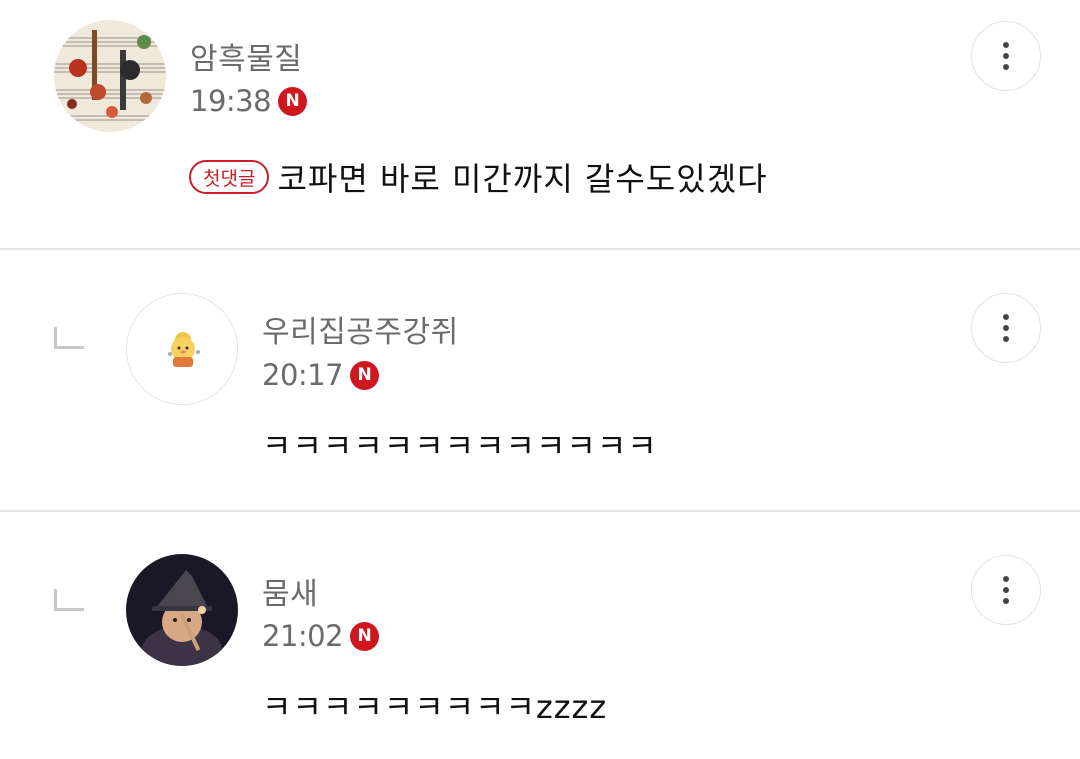 The image size is (1080, 759). What do you see at coordinates (303, 375) in the screenshot?
I see `comment-time: 20:17` at bounding box center [303, 375].